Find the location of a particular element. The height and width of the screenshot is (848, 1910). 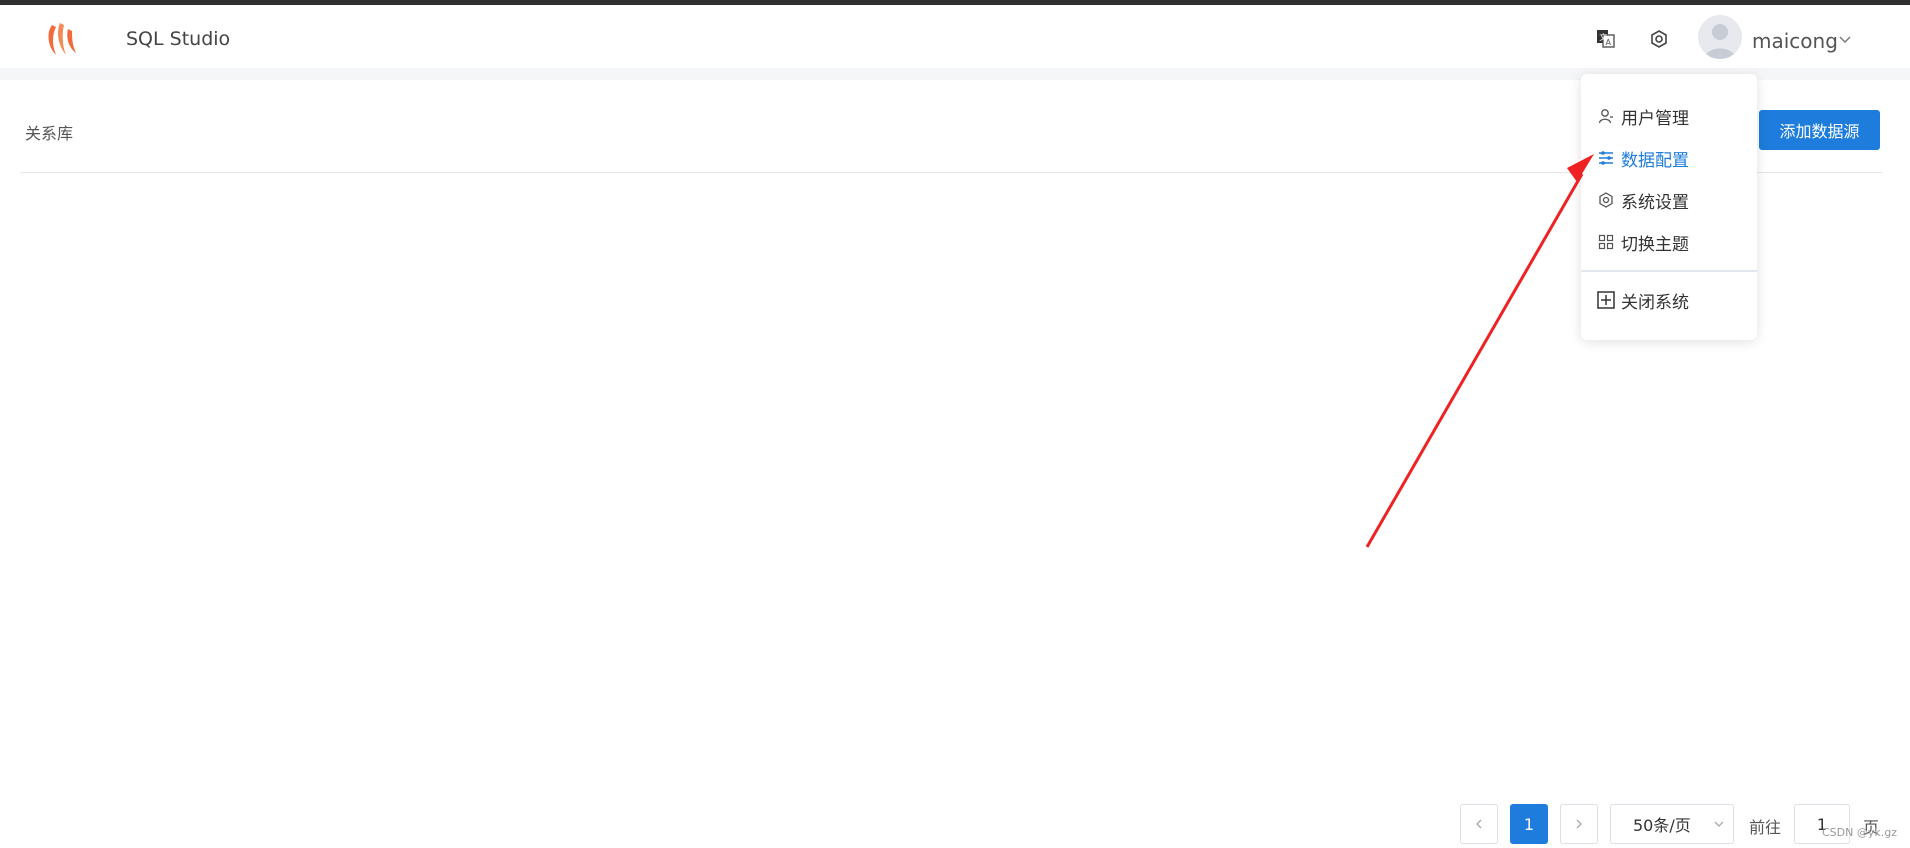

plus-square-icon is located at coordinates (1606, 300).